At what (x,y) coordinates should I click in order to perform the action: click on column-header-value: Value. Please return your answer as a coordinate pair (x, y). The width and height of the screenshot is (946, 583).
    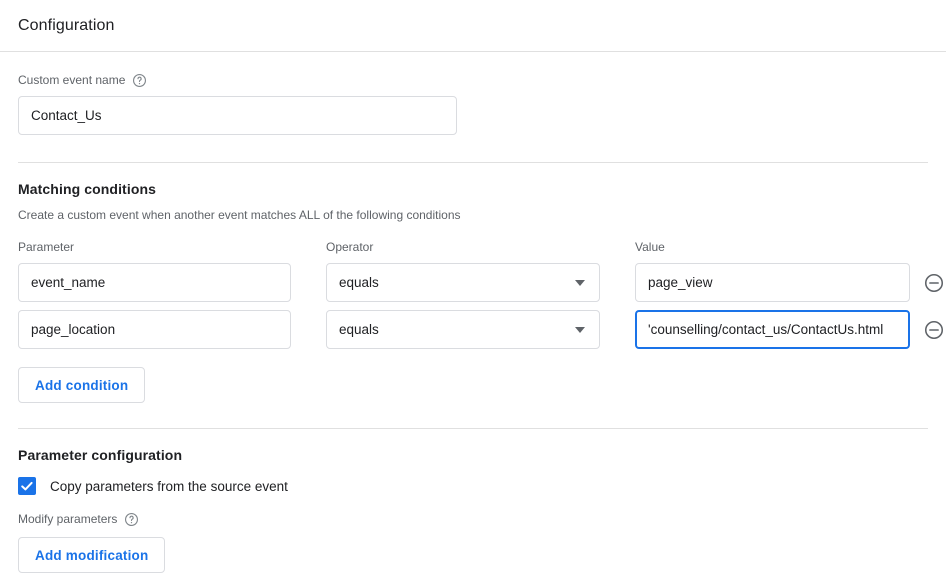
    Looking at the image, I should click on (650, 247).